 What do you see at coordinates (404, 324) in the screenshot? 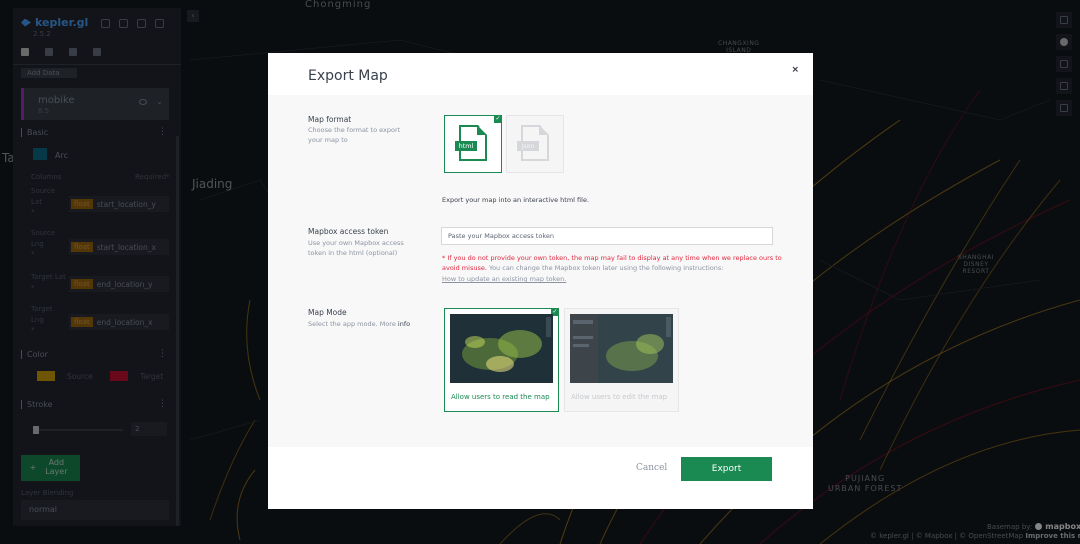
I see `more-info-link: info` at bounding box center [404, 324].